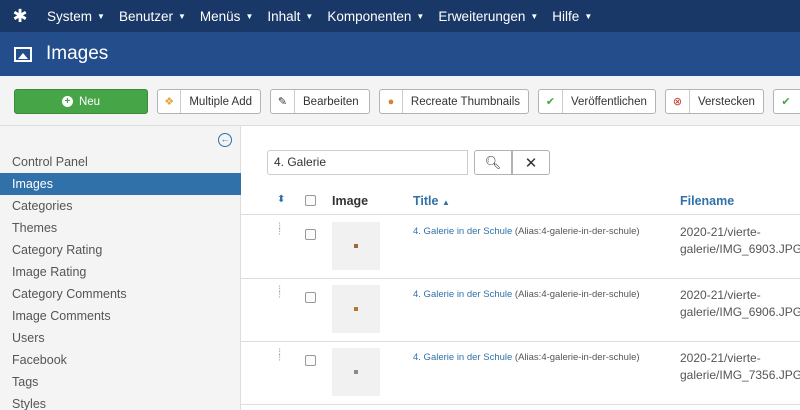 Image resolution: width=800 pixels, height=410 pixels. Describe the element at coordinates (609, 101) in the screenshot. I see `publish-label: Veröffentlichen` at that location.